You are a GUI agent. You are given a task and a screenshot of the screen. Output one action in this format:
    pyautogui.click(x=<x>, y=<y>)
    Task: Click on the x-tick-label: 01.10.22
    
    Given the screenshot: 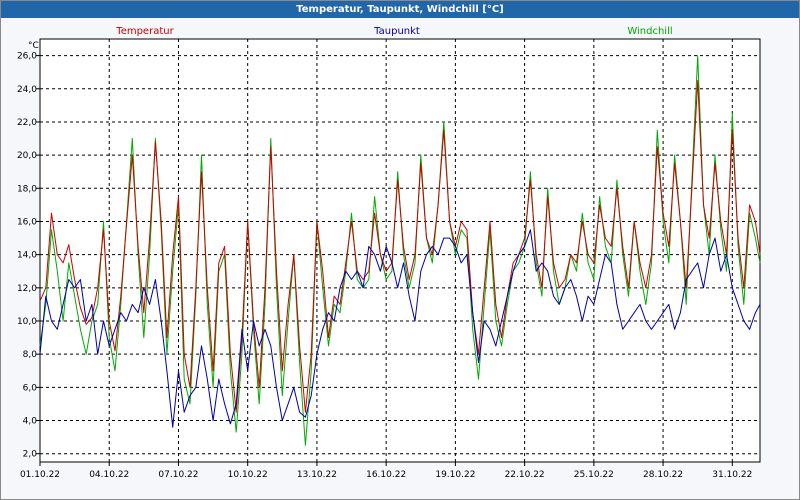 What is the action you would take?
    pyautogui.click(x=40, y=475)
    